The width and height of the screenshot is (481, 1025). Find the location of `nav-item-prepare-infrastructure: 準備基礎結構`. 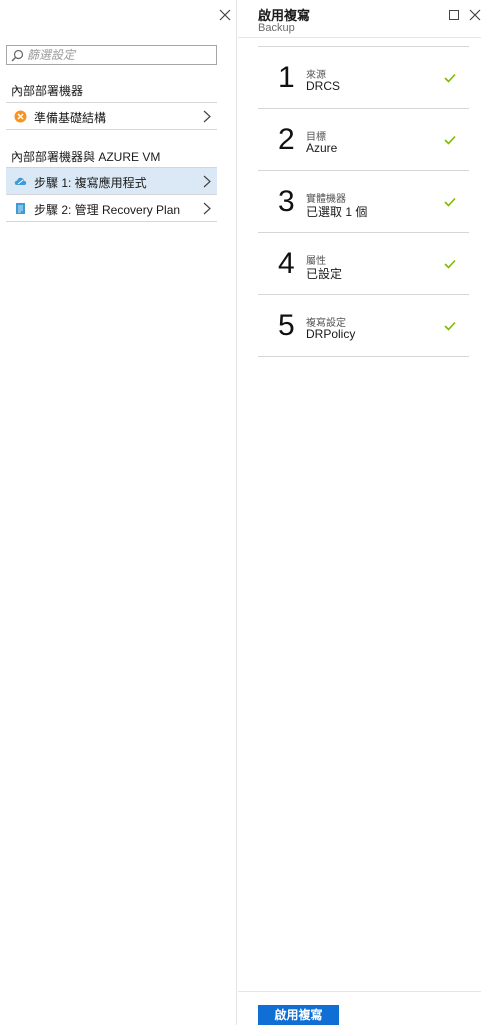

nav-item-prepare-infrastructure: 準備基礎結構 is located at coordinates (111, 116).